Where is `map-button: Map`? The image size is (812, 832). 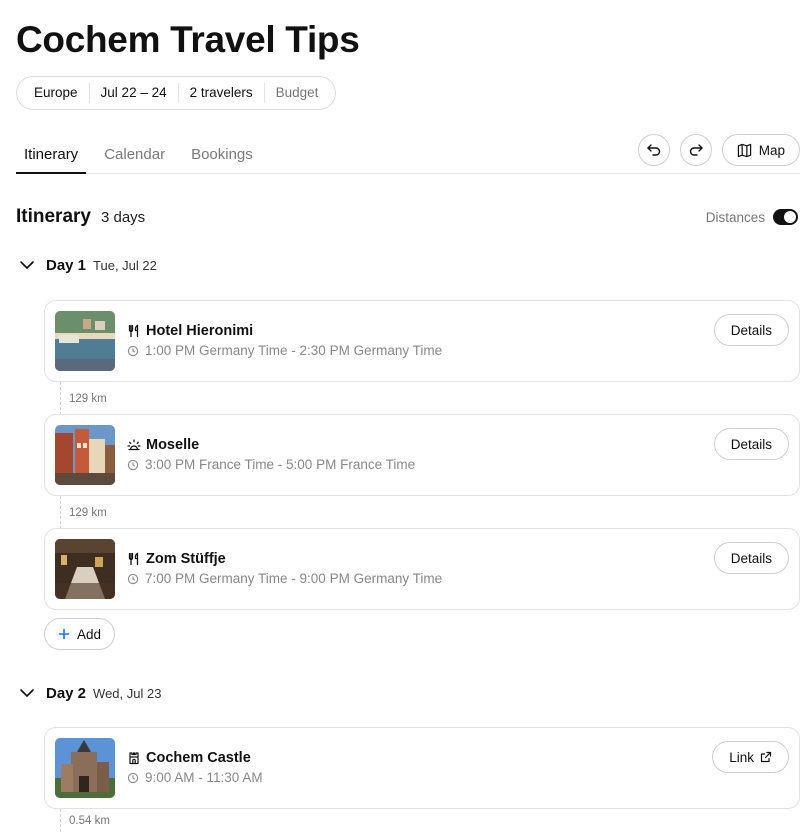
map-button: Map is located at coordinates (760, 150).